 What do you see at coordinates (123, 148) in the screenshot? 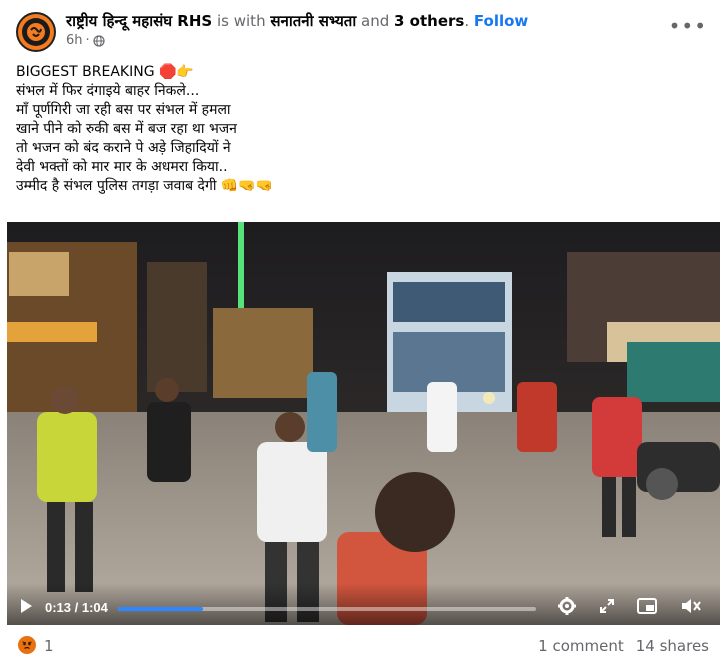
I see `post-line: तो भजन को बंद कराने पे अड़े जिहादियों ने` at bounding box center [123, 148].